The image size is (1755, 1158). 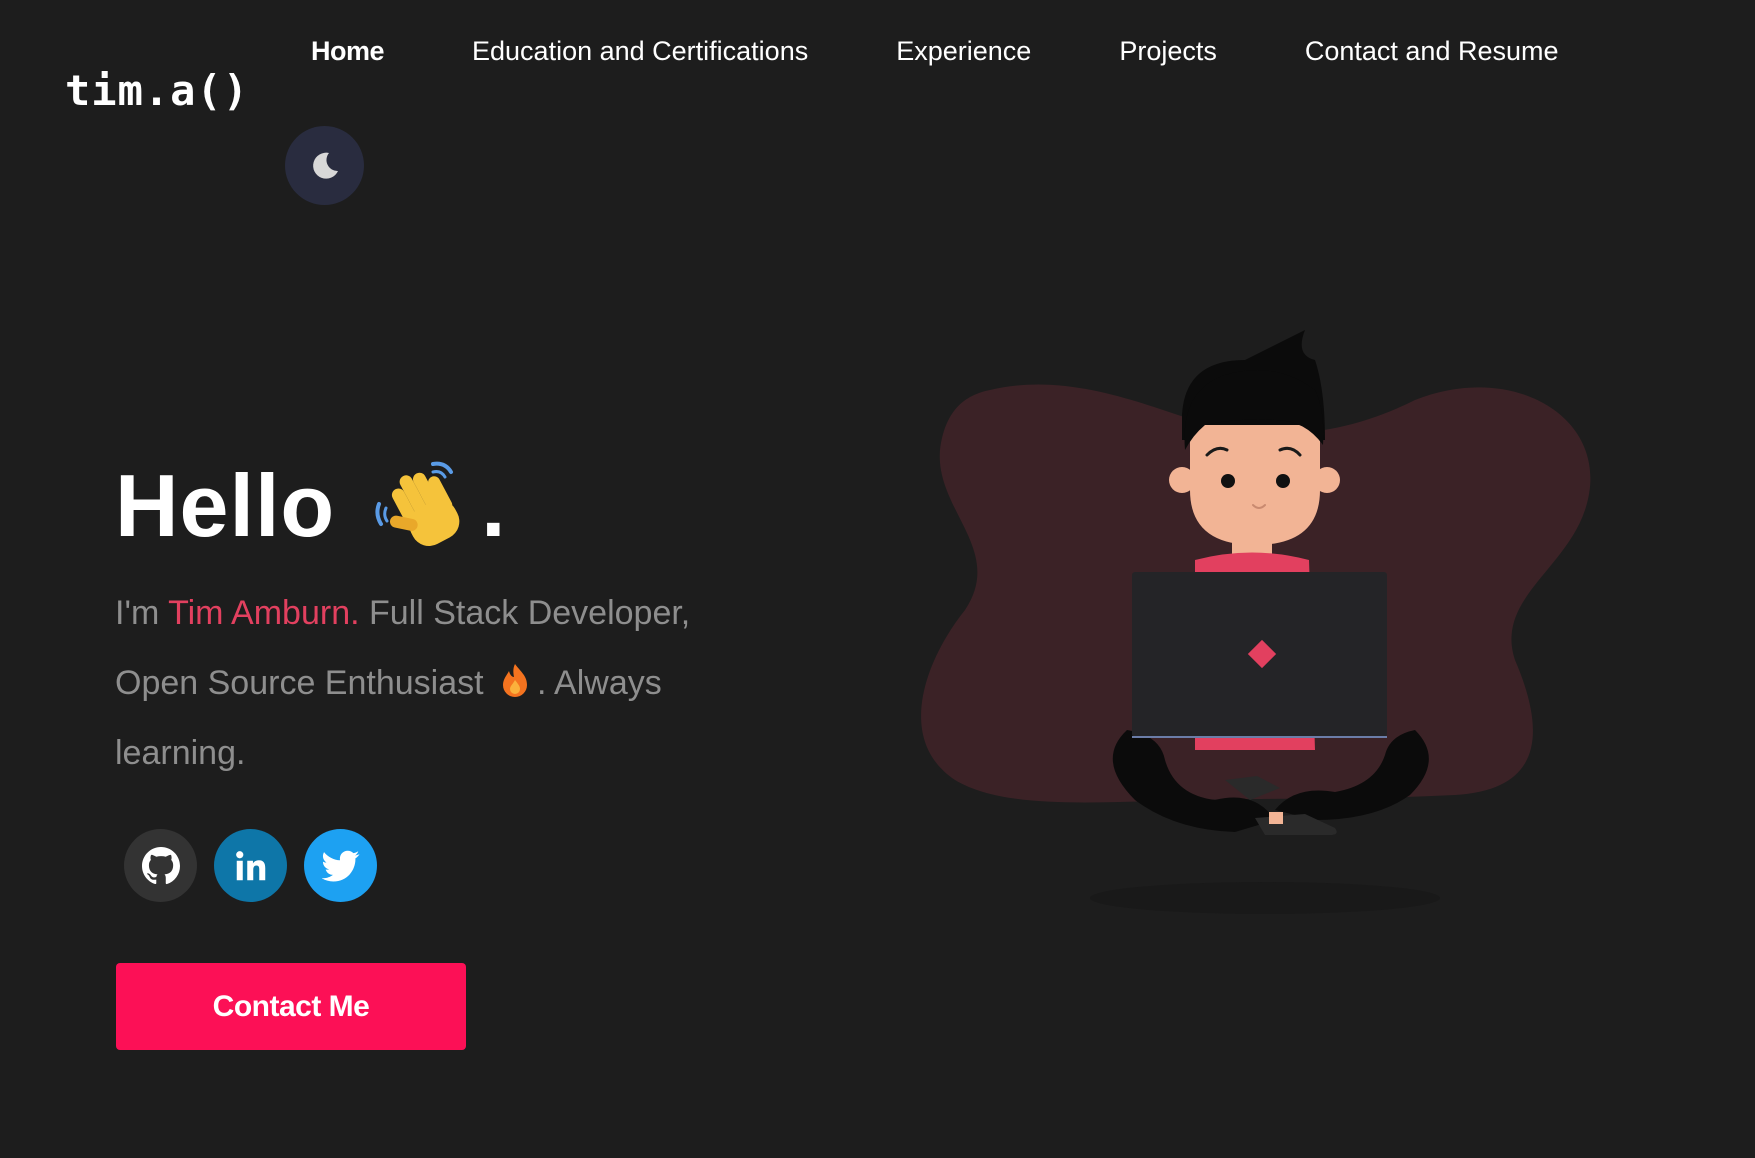 I want to click on github-button, so click(x=160, y=865).